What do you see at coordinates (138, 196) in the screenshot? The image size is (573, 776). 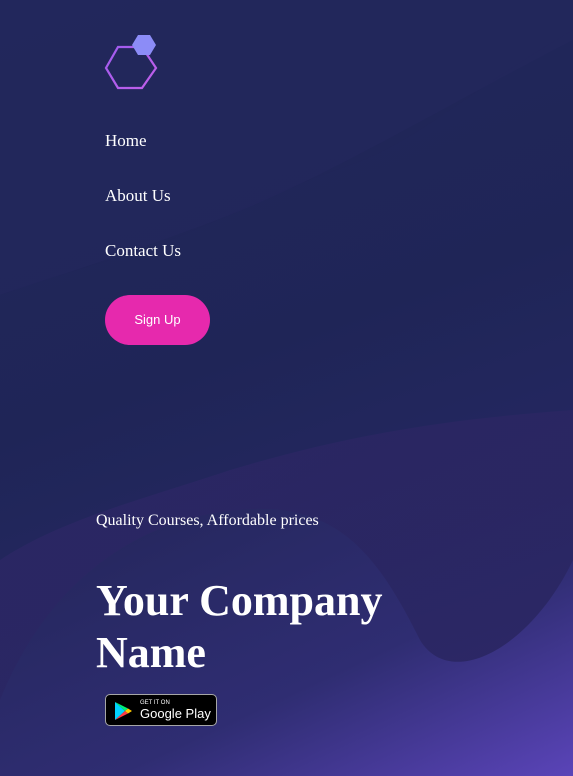 I see `nav-about-link: About Us` at bounding box center [138, 196].